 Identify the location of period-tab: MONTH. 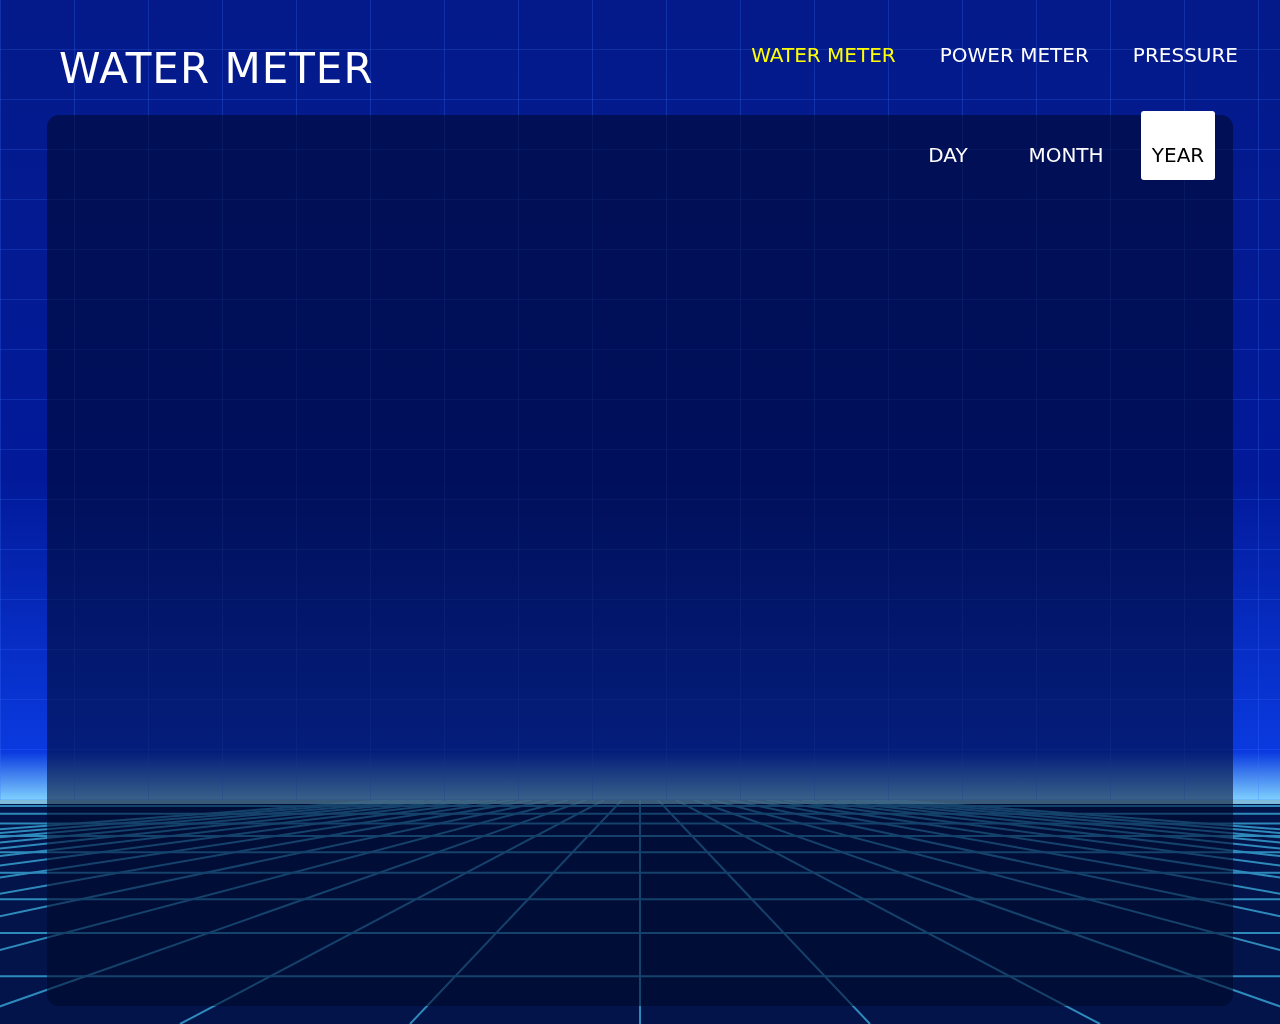
(1066, 145).